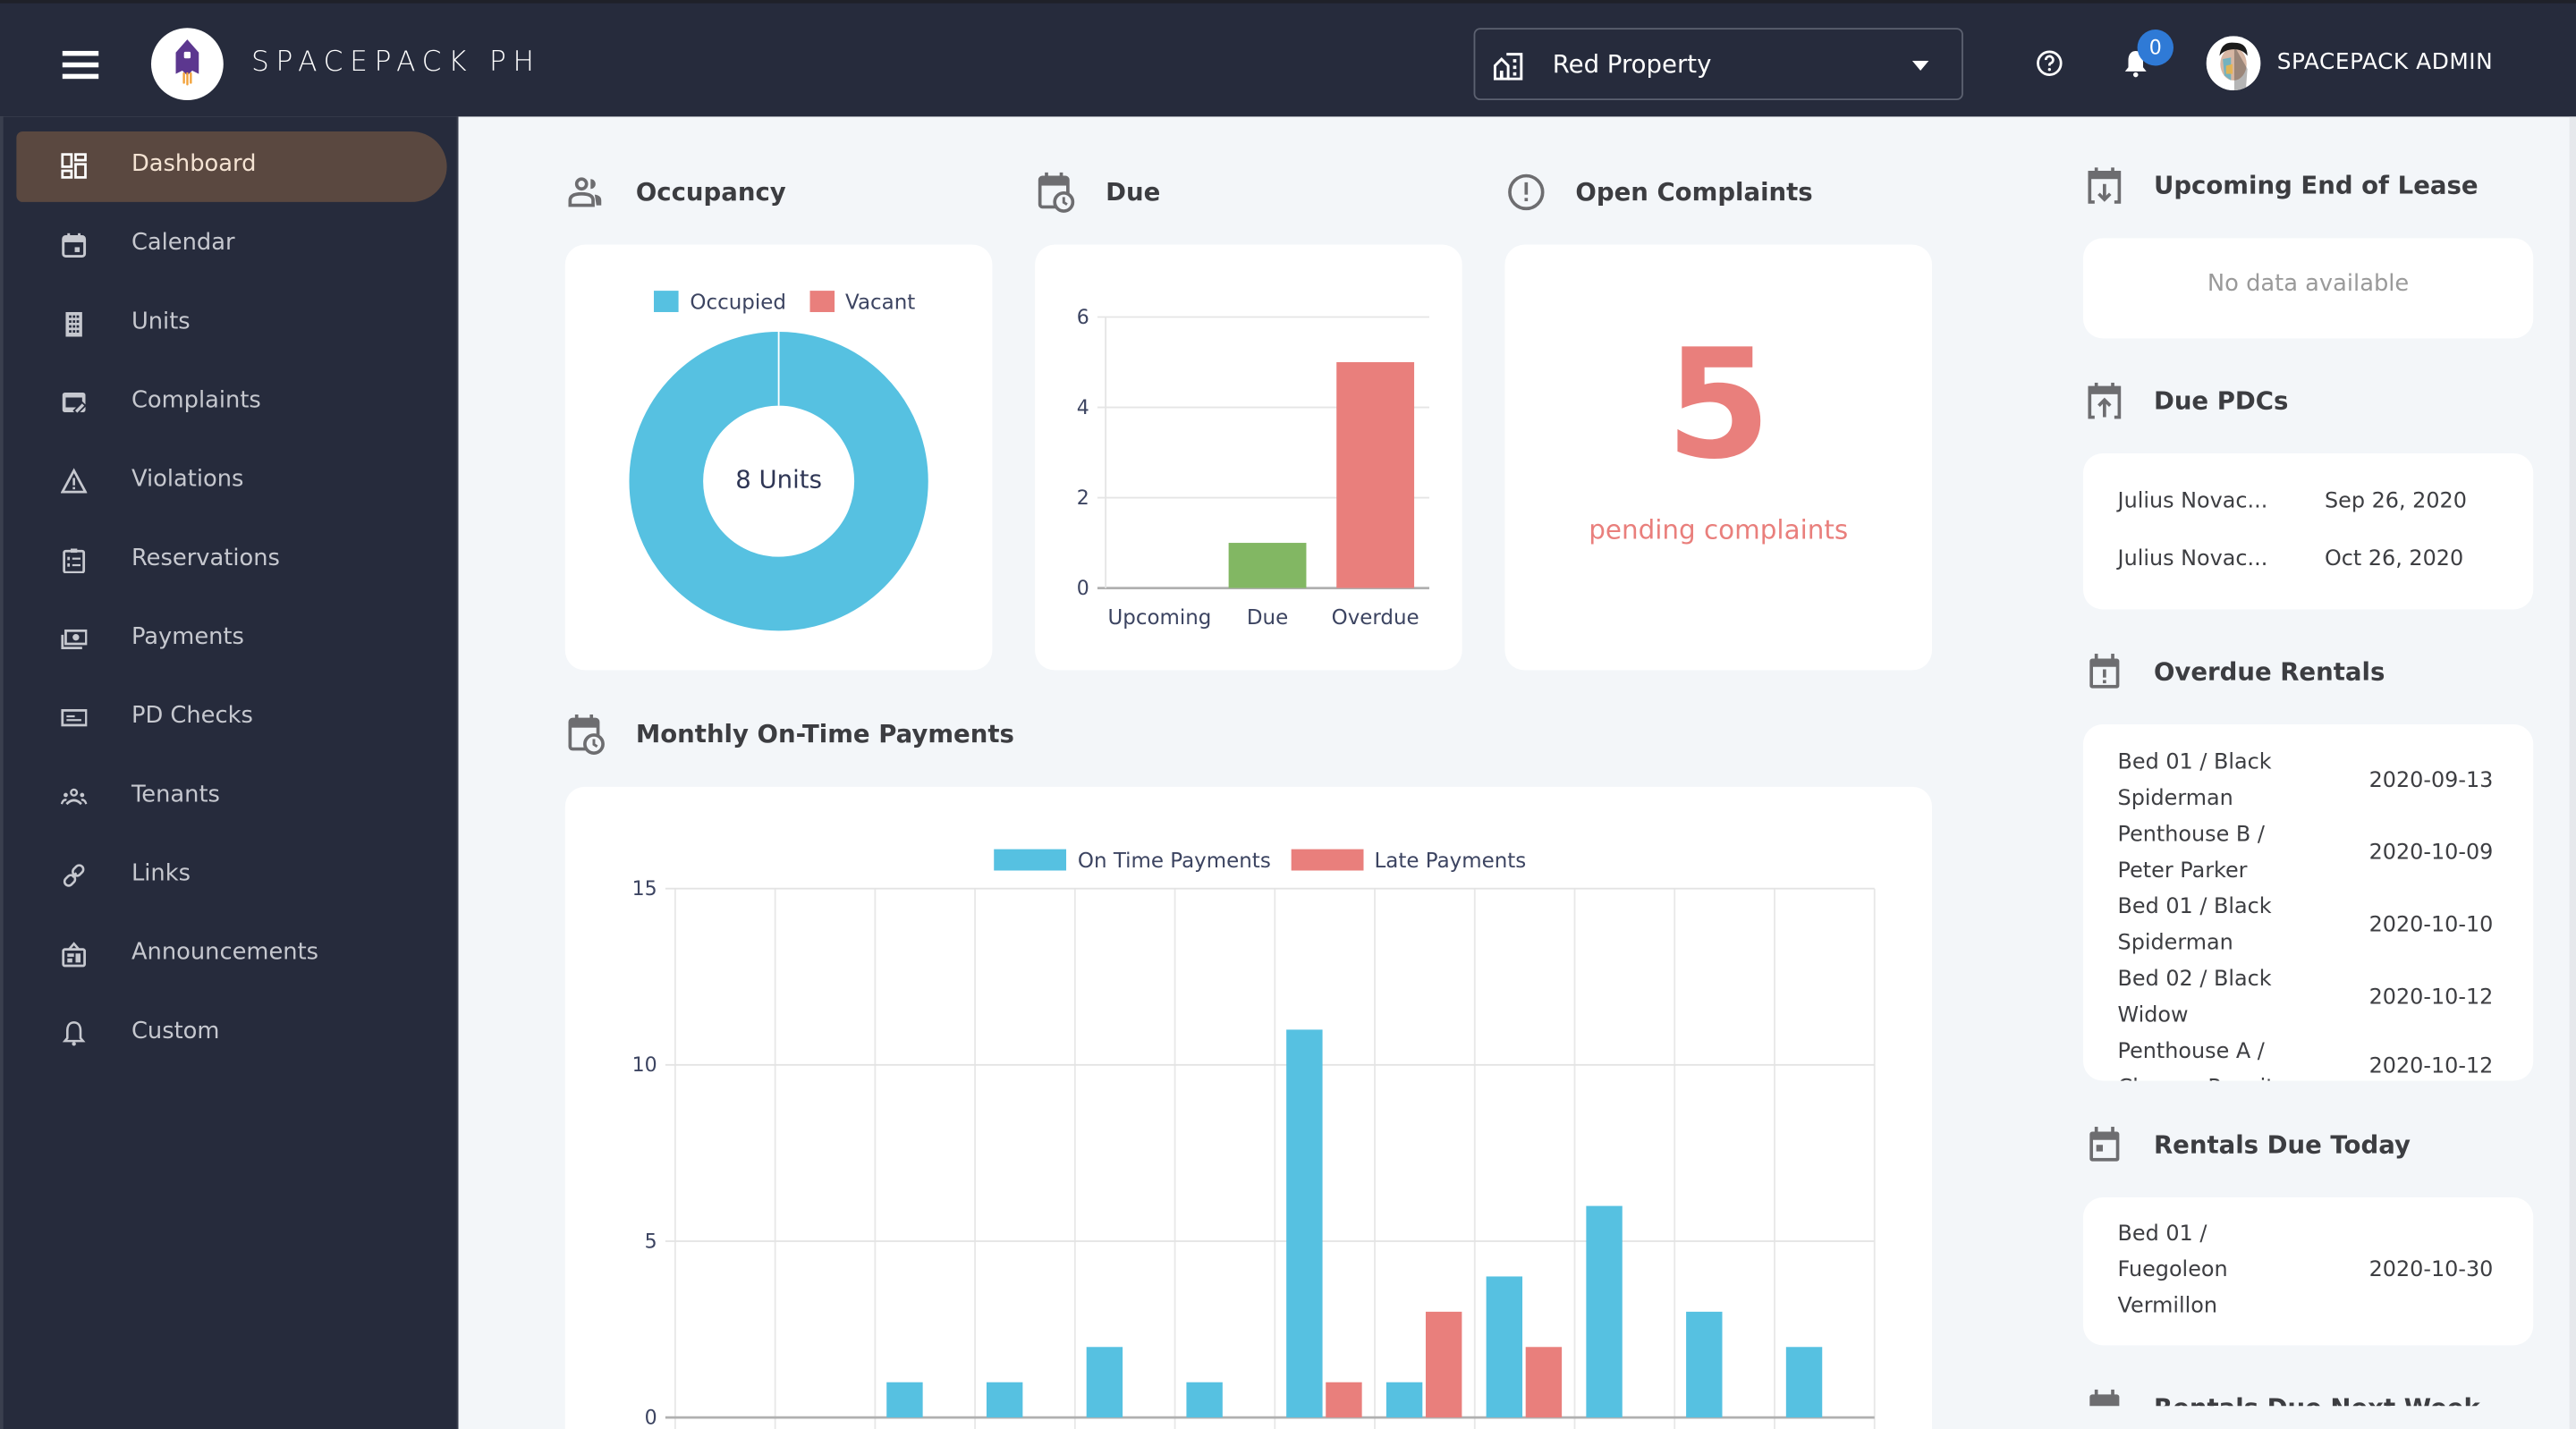 The height and width of the screenshot is (1429, 2576). What do you see at coordinates (2431, 998) in the screenshot?
I see `overdue-date: 2020-10-12` at bounding box center [2431, 998].